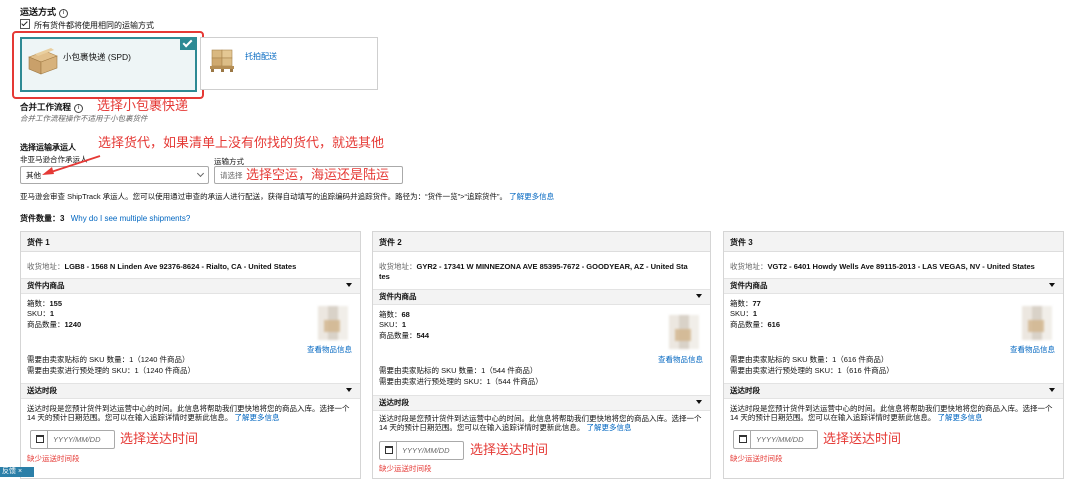 The width and height of the screenshot is (1080, 479). I want to click on prep-sku-line: 需要由卖家进行预处理的 SKU：1（544 件商品）, so click(461, 381).